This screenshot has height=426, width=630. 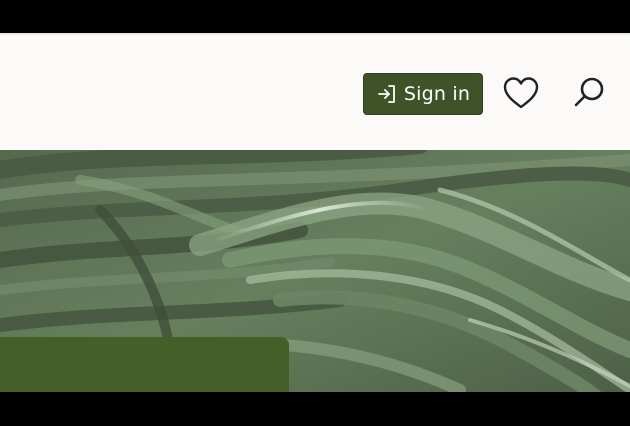 What do you see at coordinates (315, 409) in the screenshot?
I see `letterbox-bottom` at bounding box center [315, 409].